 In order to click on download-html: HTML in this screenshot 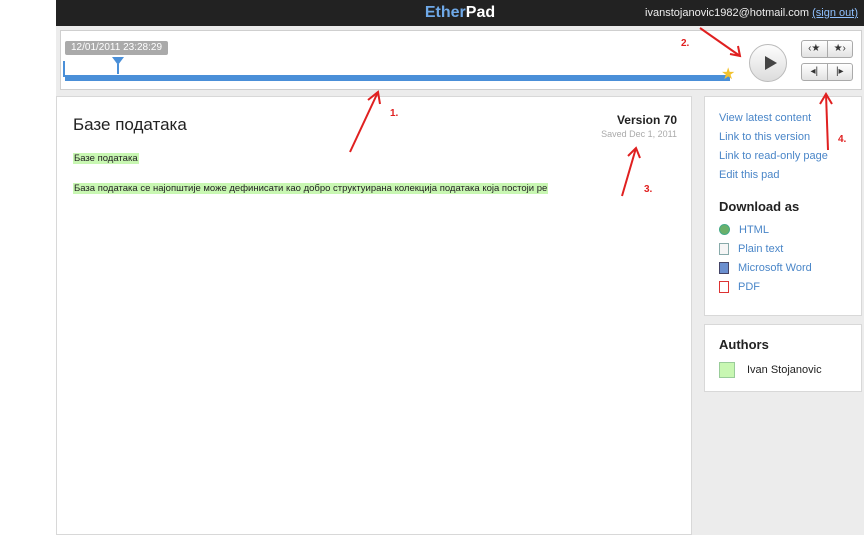, I will do `click(790, 229)`.